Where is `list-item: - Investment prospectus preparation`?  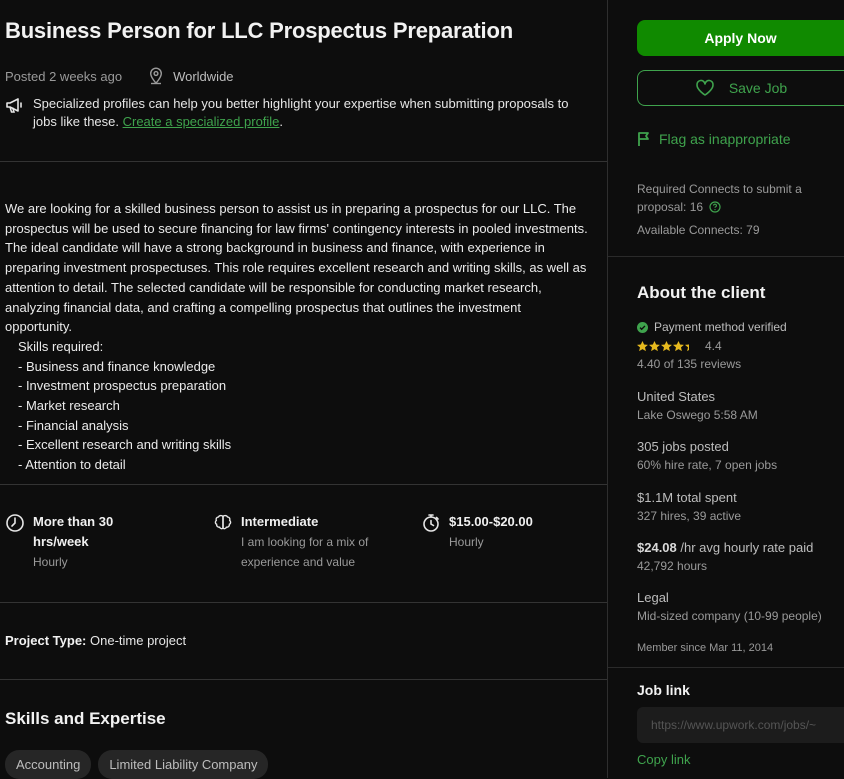 list-item: - Investment prospectus preparation is located at coordinates (122, 386).